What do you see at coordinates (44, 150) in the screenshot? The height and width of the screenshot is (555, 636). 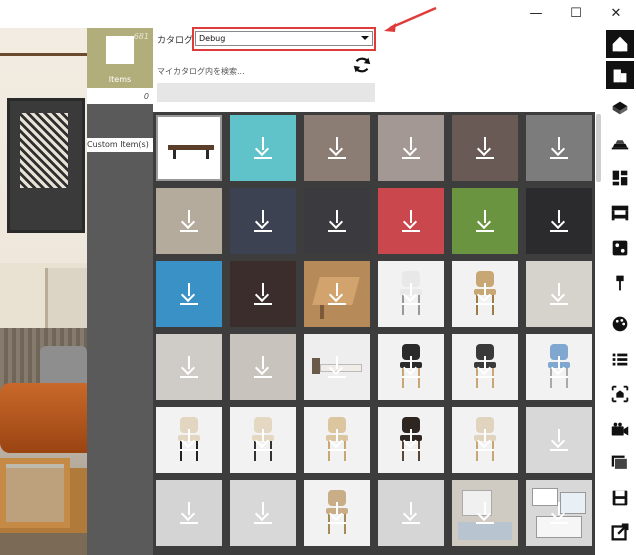 I see `artwork` at bounding box center [44, 150].